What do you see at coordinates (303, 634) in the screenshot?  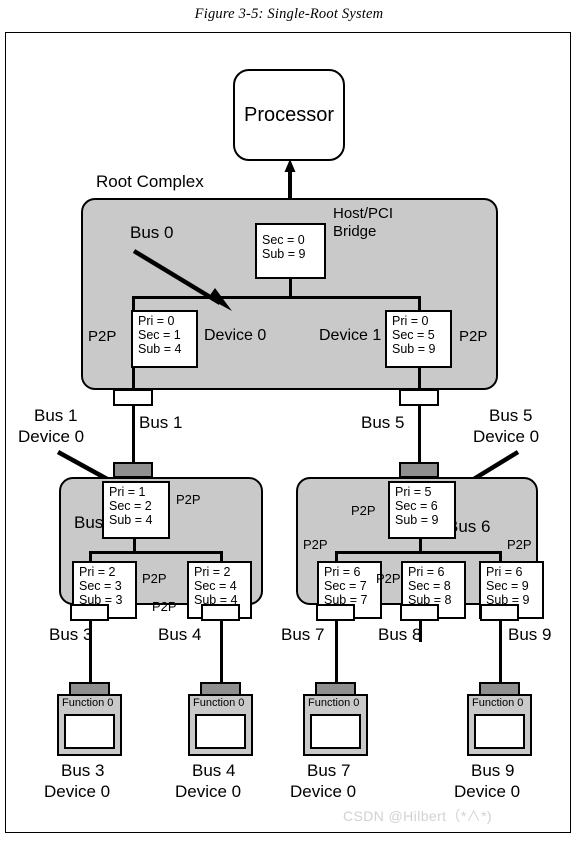 I see `bus7-label: Bus 7` at bounding box center [303, 634].